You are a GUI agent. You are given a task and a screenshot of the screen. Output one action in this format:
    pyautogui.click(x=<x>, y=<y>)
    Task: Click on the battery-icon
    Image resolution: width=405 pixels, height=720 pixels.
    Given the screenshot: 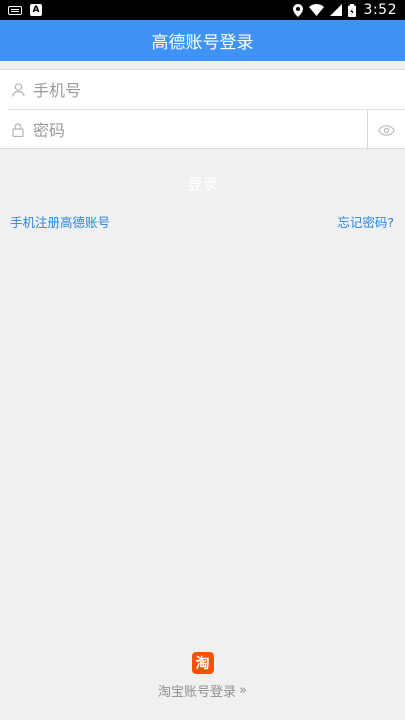 What is the action you would take?
    pyautogui.click(x=351, y=10)
    